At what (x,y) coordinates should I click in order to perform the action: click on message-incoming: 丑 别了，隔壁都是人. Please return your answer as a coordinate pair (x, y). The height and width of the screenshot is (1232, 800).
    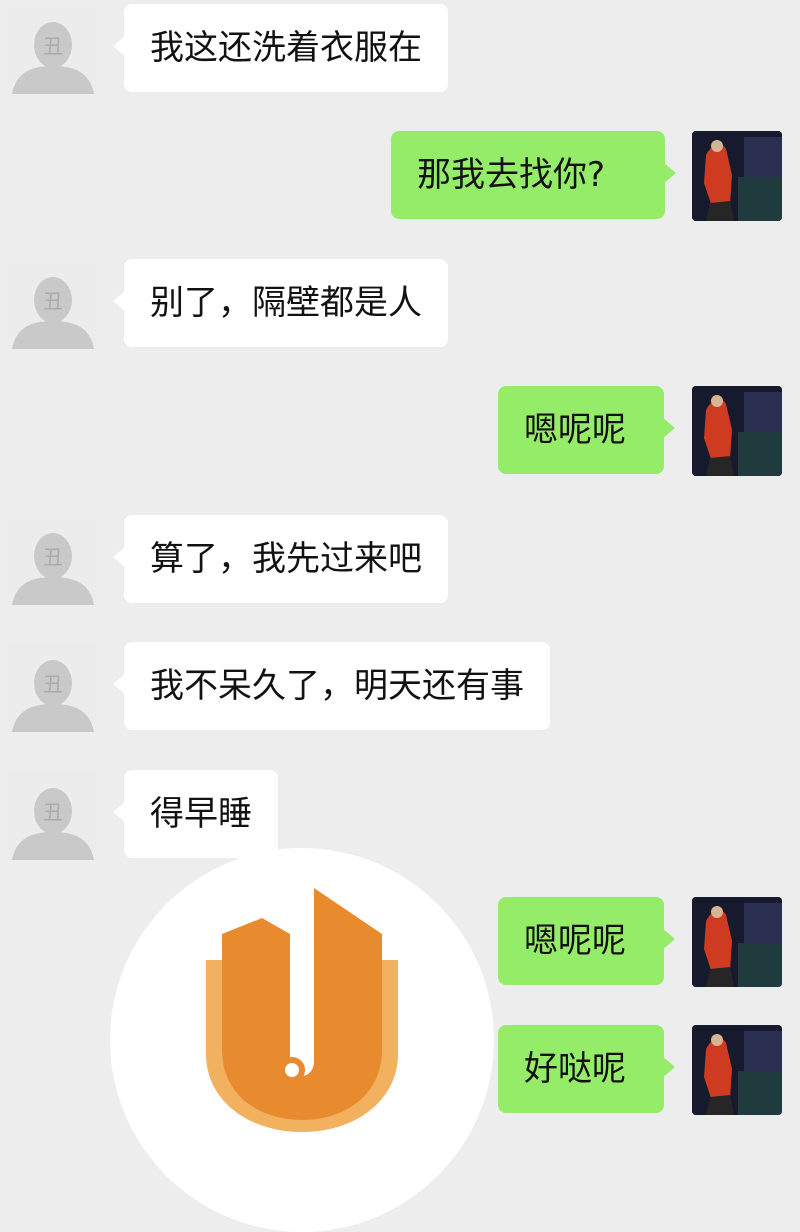
    Looking at the image, I should click on (400, 304).